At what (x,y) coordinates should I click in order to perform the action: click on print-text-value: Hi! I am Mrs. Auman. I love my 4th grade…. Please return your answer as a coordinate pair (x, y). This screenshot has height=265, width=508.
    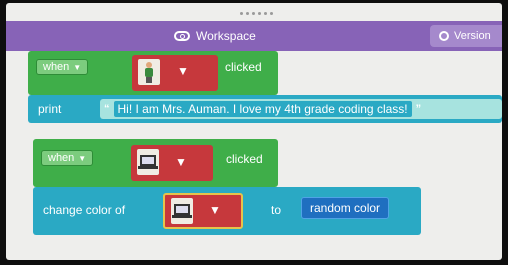
    Looking at the image, I should click on (262, 109).